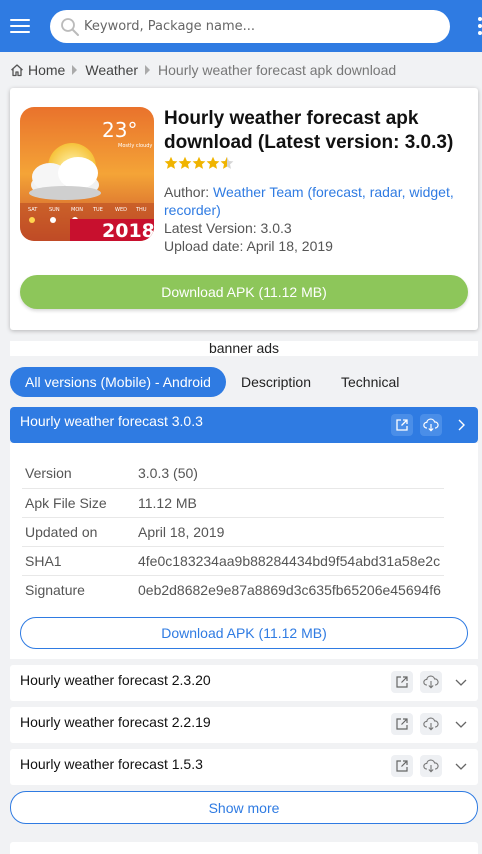 The image size is (482, 854). I want to click on detail-key: Updated on, so click(76, 532).